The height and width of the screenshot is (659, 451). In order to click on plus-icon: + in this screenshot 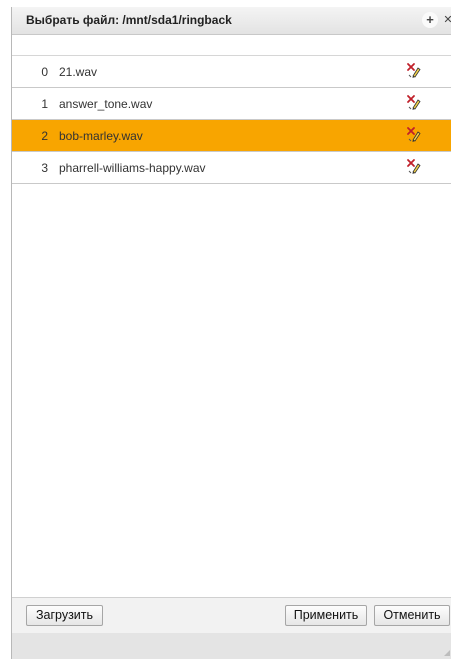, I will do `click(430, 20)`.